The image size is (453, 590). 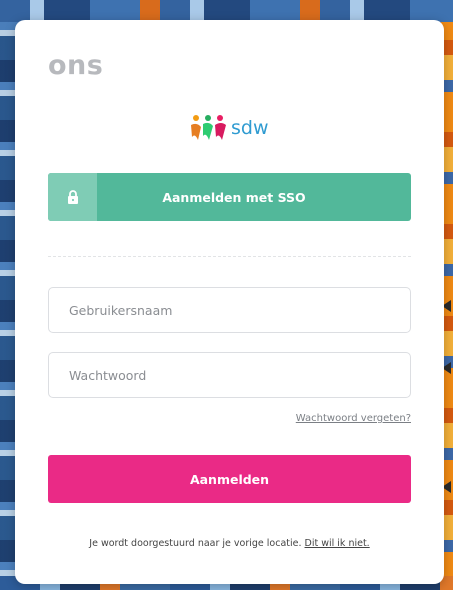 I want to click on sso-lock-area, so click(x=72, y=197).